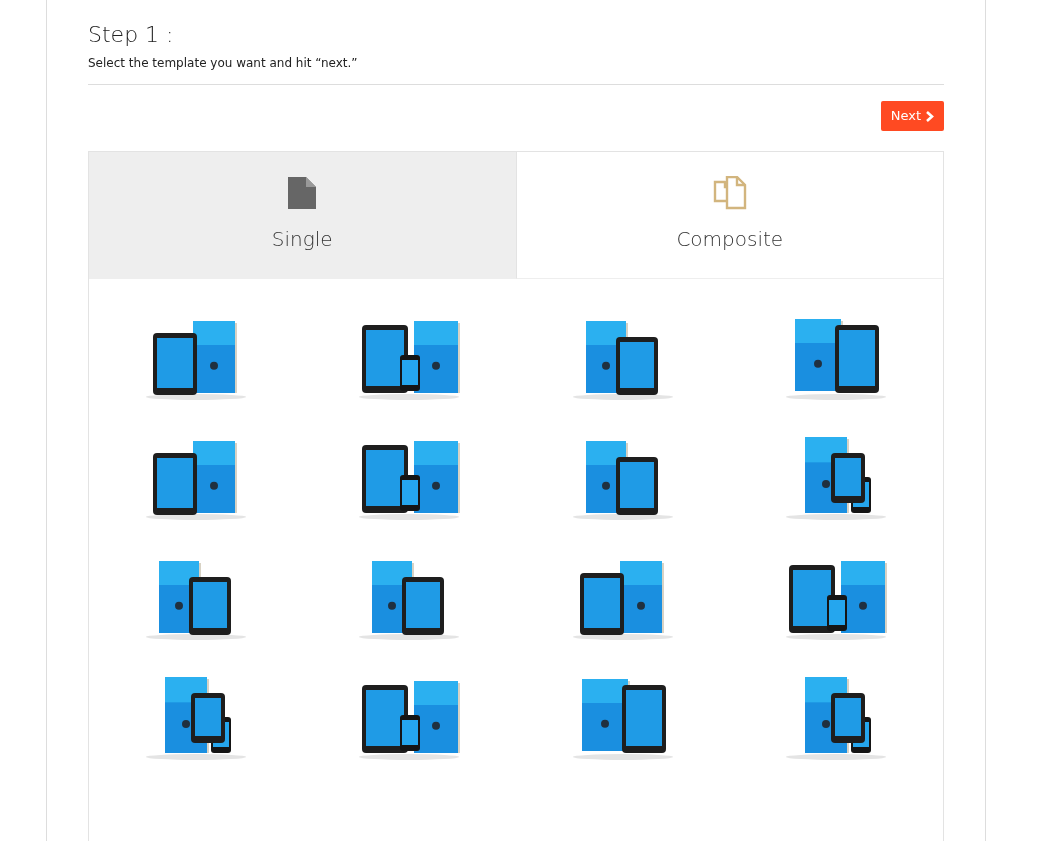 The height and width of the screenshot is (841, 1042). Describe the element at coordinates (302, 192) in the screenshot. I see `document-icon` at that location.